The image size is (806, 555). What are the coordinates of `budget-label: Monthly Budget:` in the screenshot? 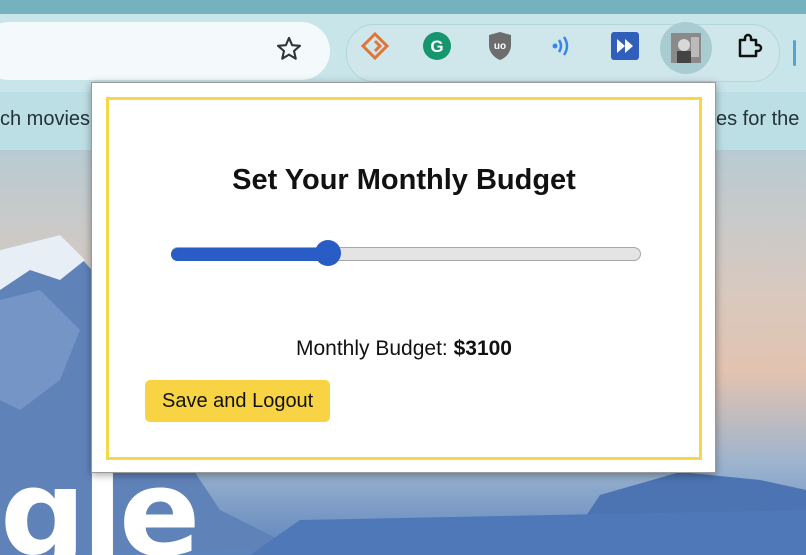 It's located at (371, 348).